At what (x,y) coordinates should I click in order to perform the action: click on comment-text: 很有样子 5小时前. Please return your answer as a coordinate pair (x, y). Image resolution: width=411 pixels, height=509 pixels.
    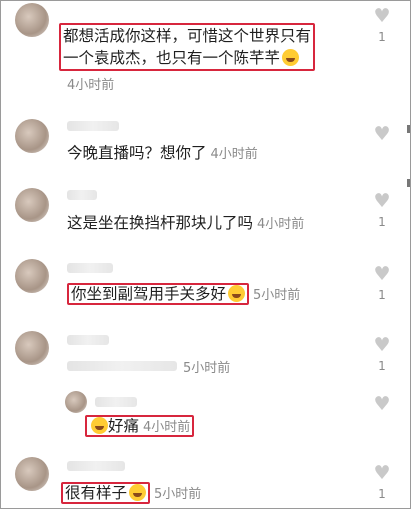
    Looking at the image, I should click on (131, 494).